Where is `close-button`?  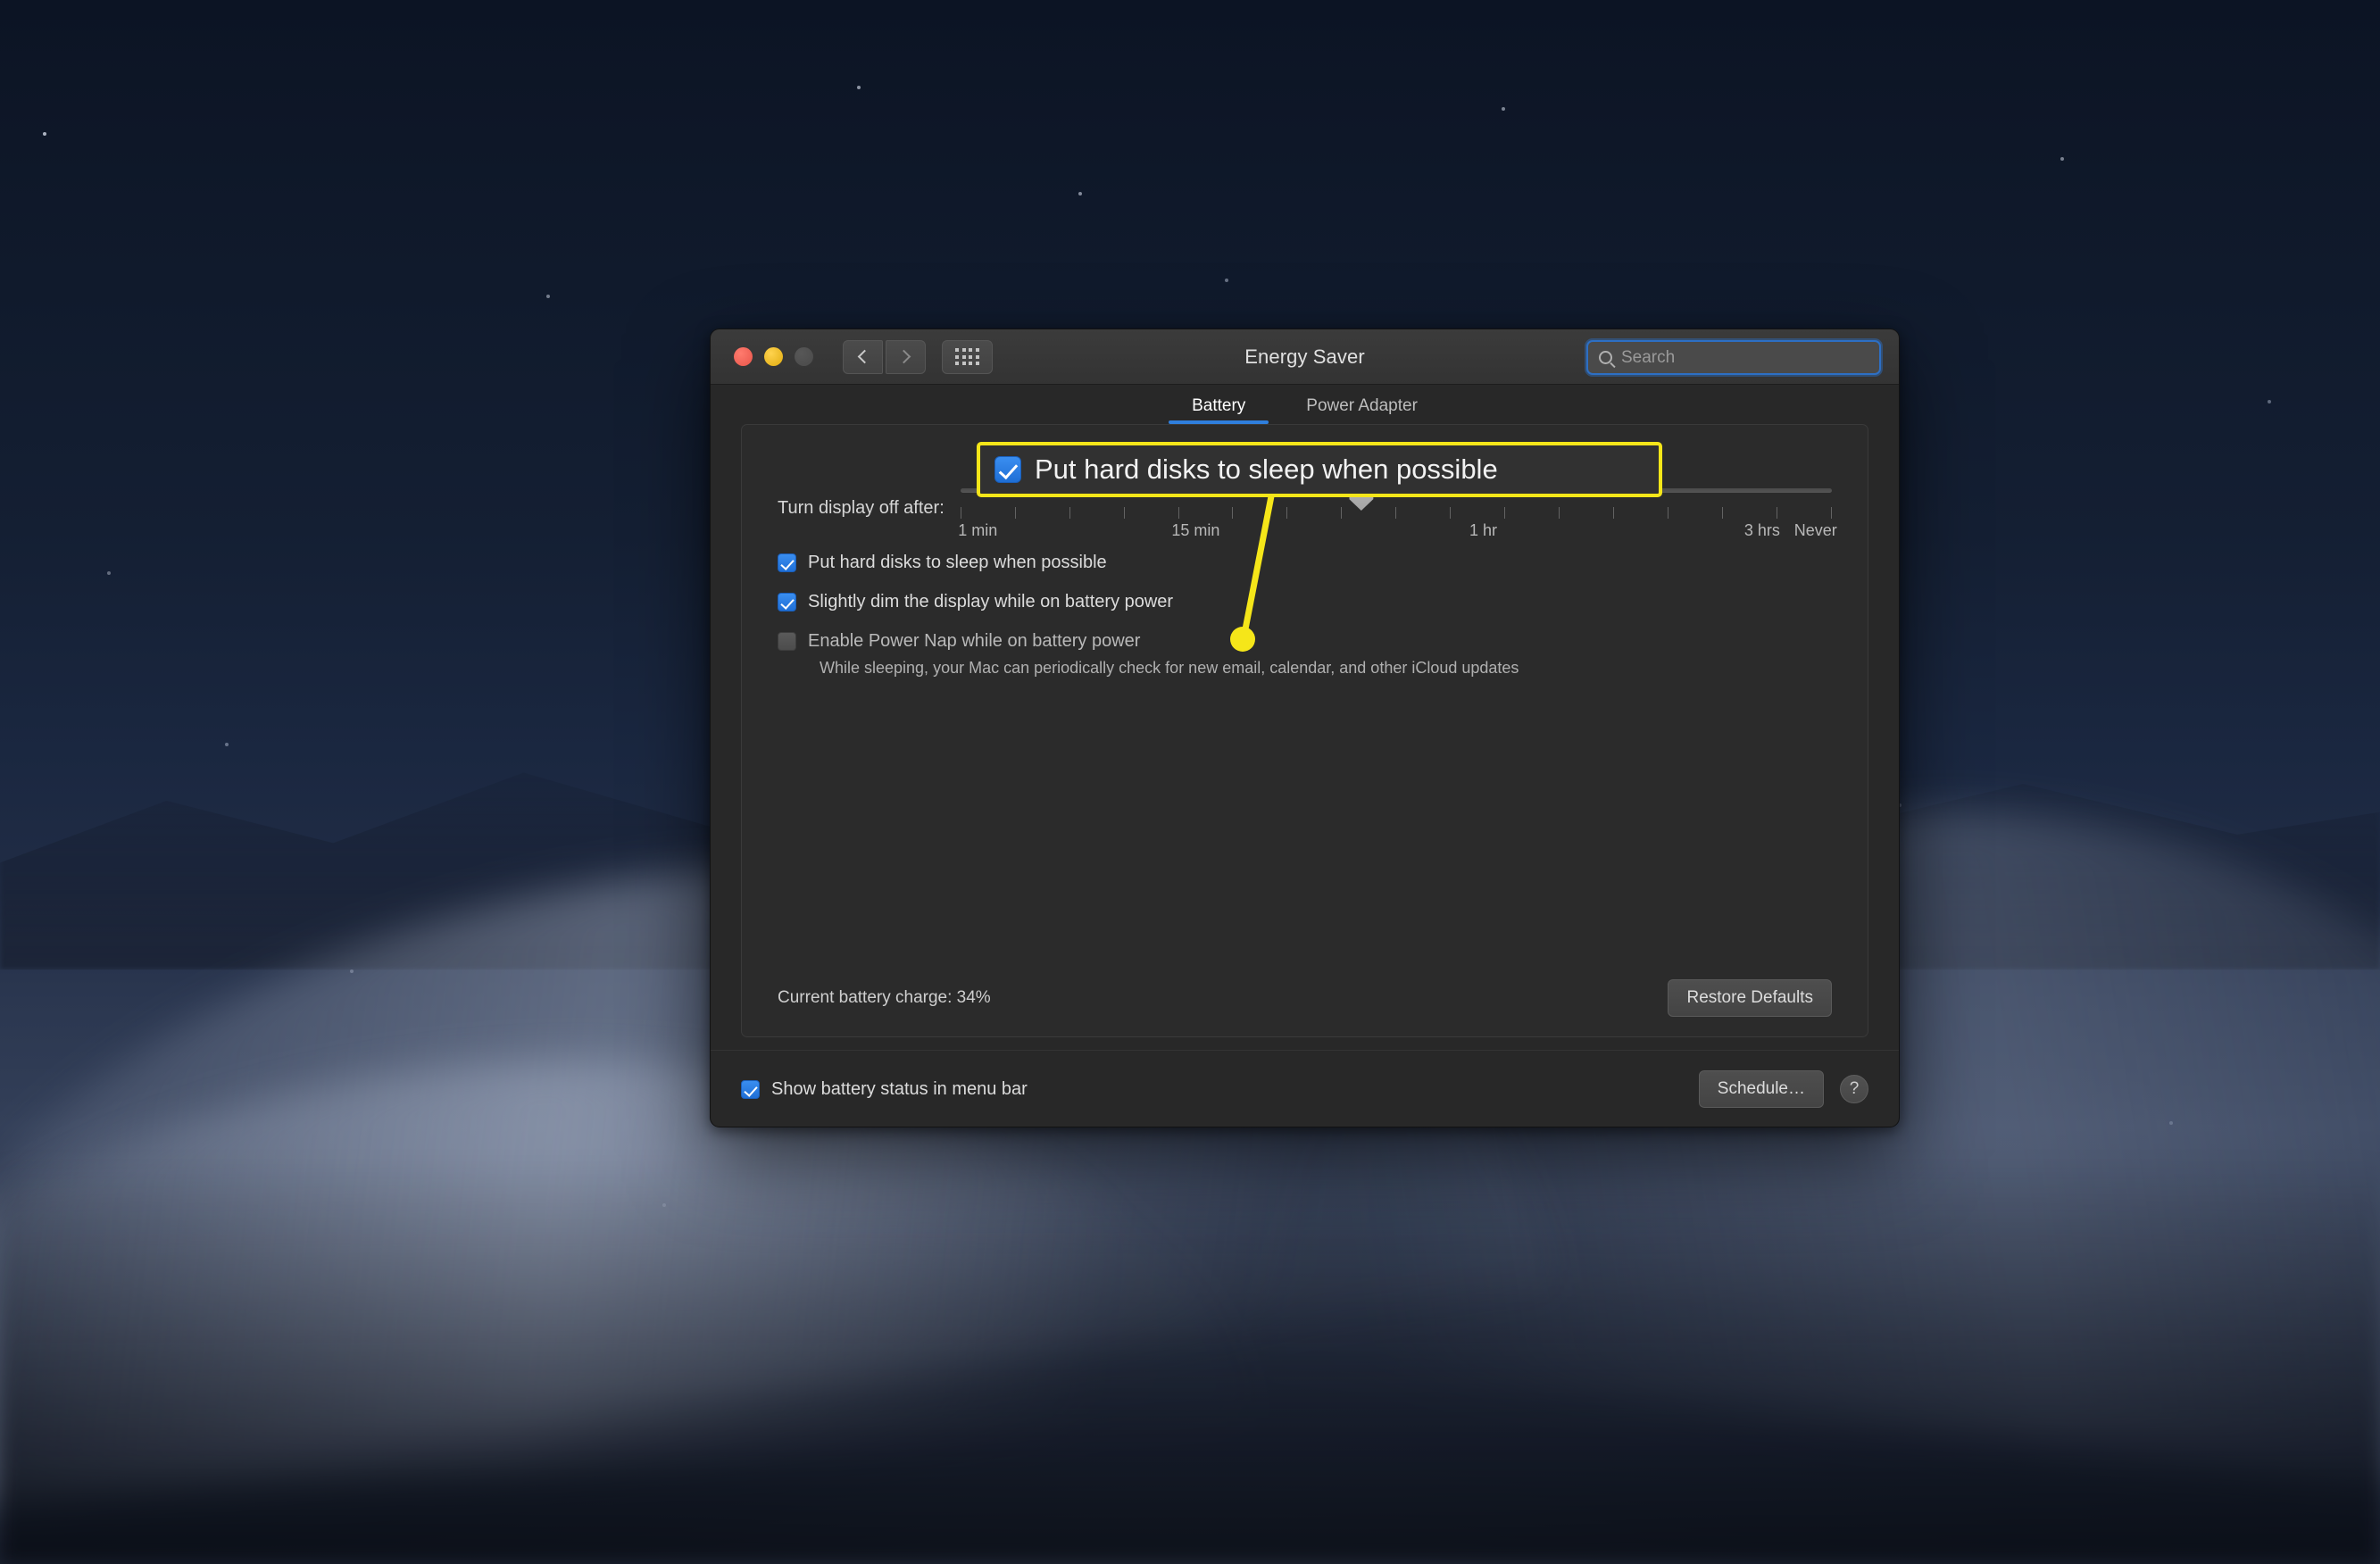
close-button is located at coordinates (743, 356).